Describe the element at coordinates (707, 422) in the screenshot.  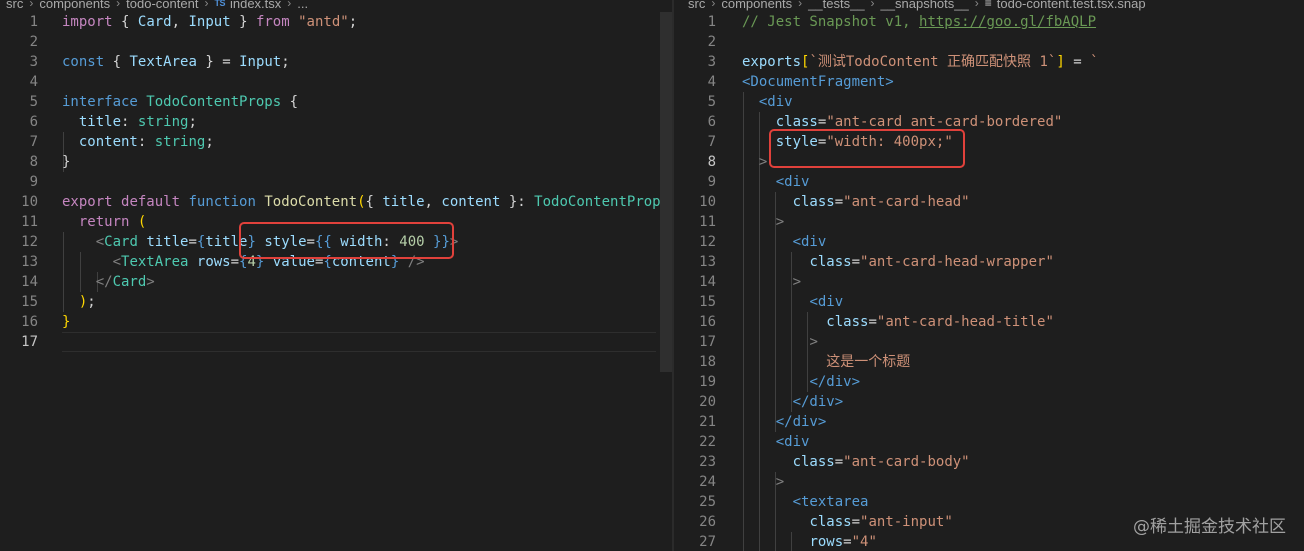
I see `line-number: 21` at that location.